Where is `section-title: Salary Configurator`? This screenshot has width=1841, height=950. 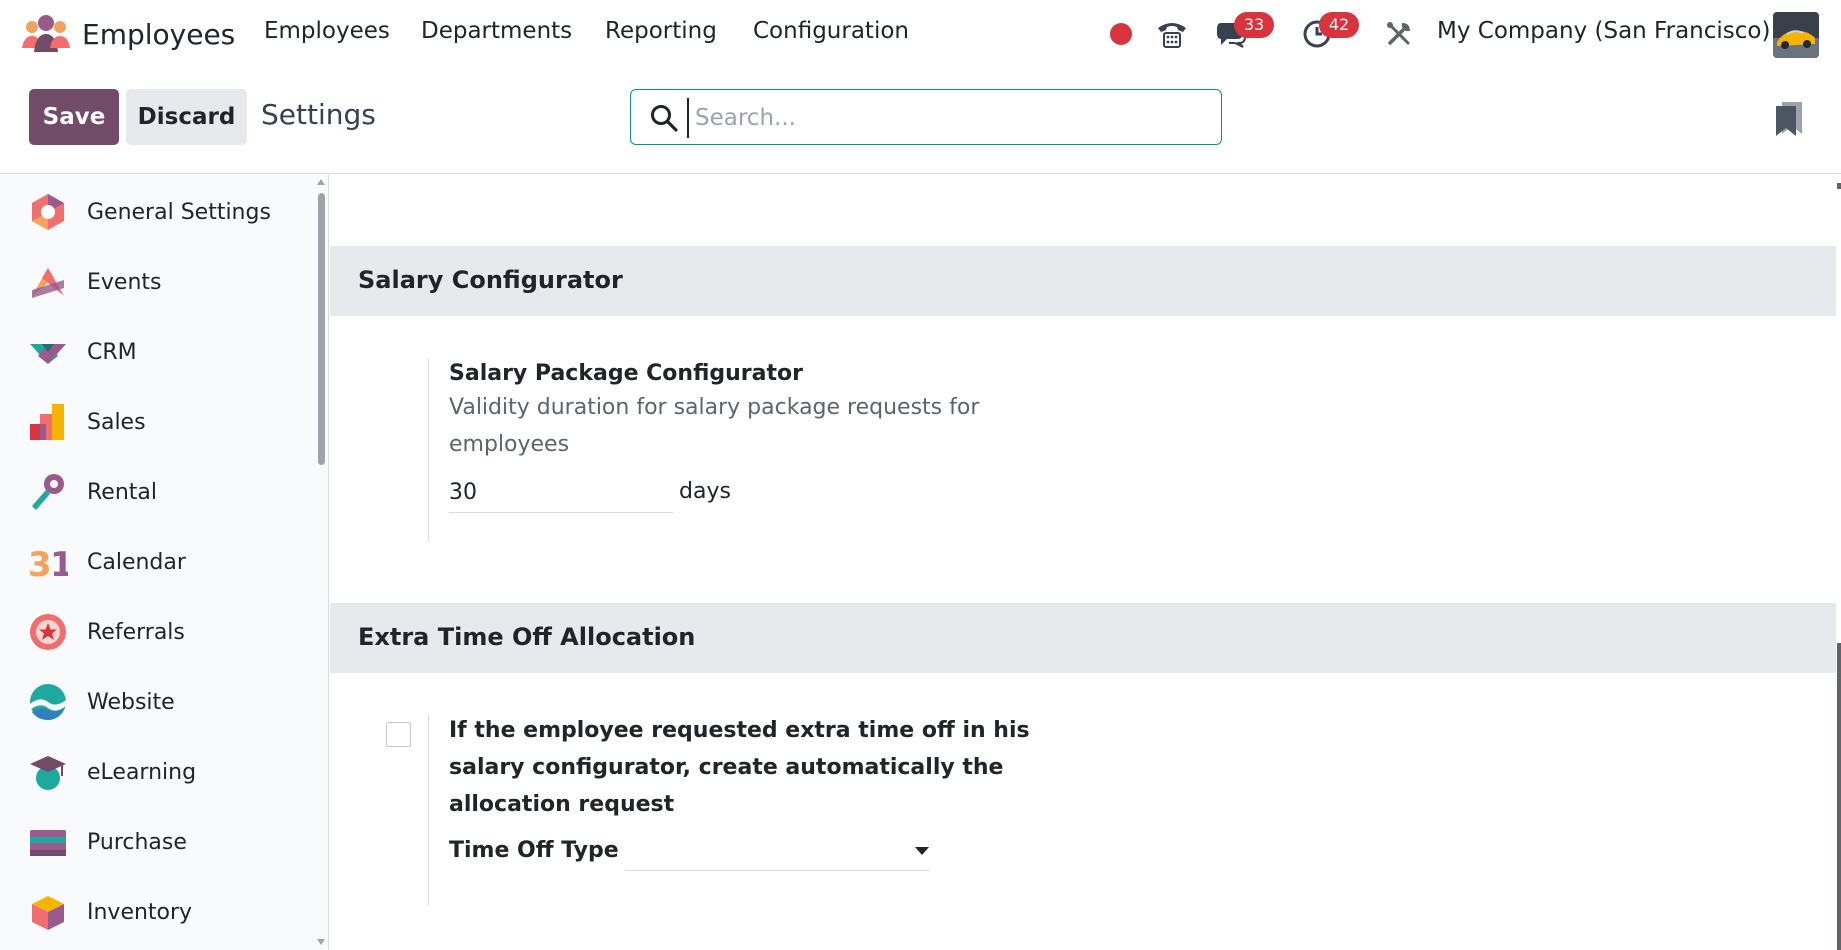
section-title: Salary Configurator is located at coordinates (490, 280).